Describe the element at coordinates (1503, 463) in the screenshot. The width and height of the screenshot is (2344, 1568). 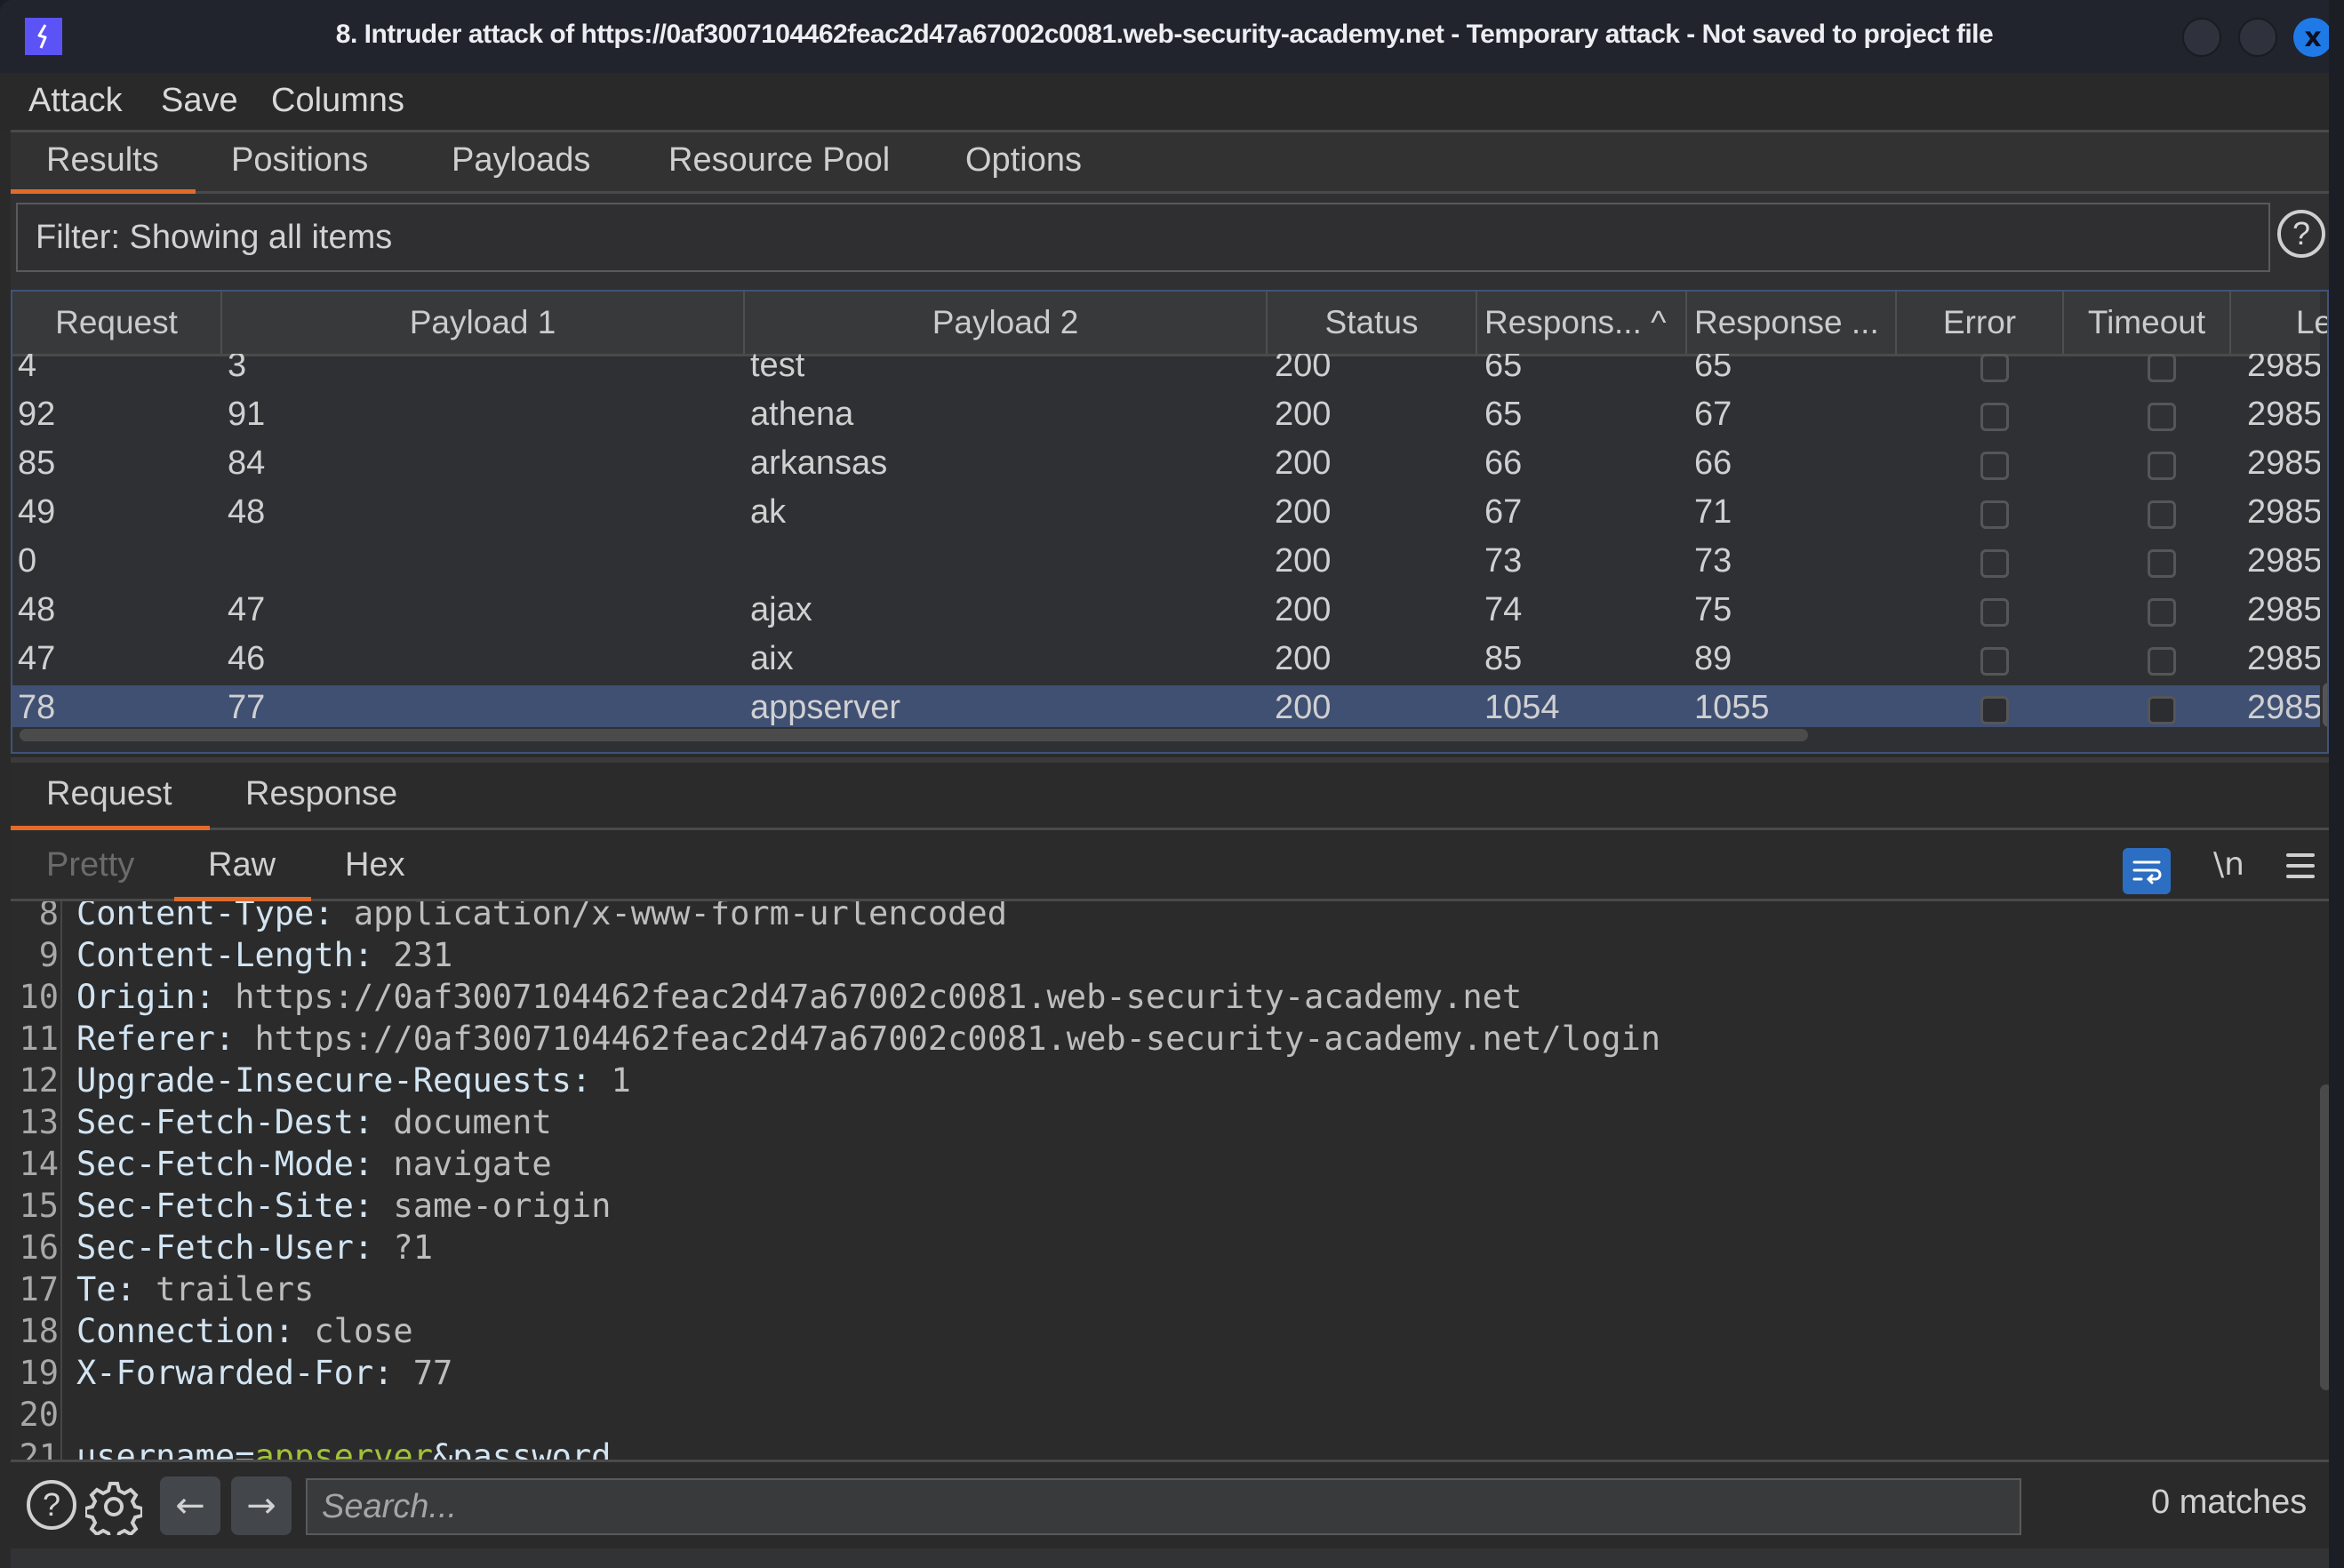
I see `cell-response-received: 66` at that location.